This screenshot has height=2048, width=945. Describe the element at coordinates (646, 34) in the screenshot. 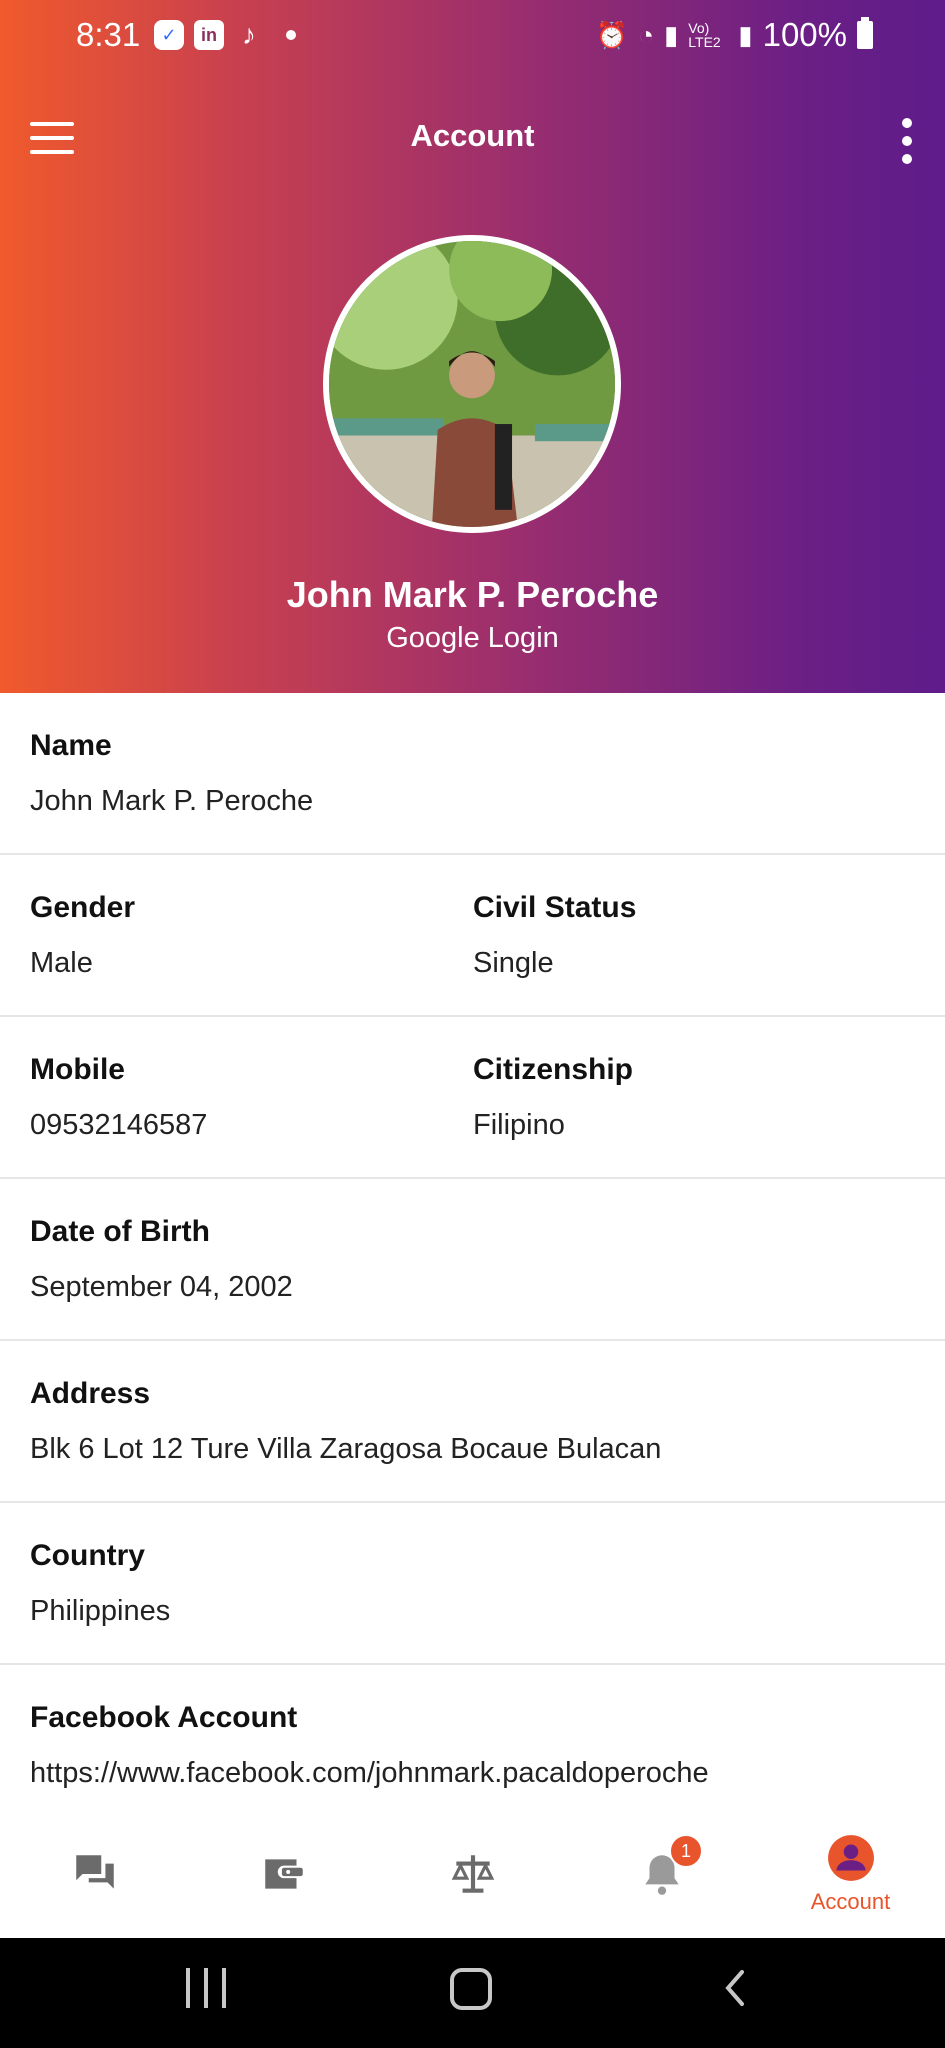

I see `wifi-icon: ◔` at that location.